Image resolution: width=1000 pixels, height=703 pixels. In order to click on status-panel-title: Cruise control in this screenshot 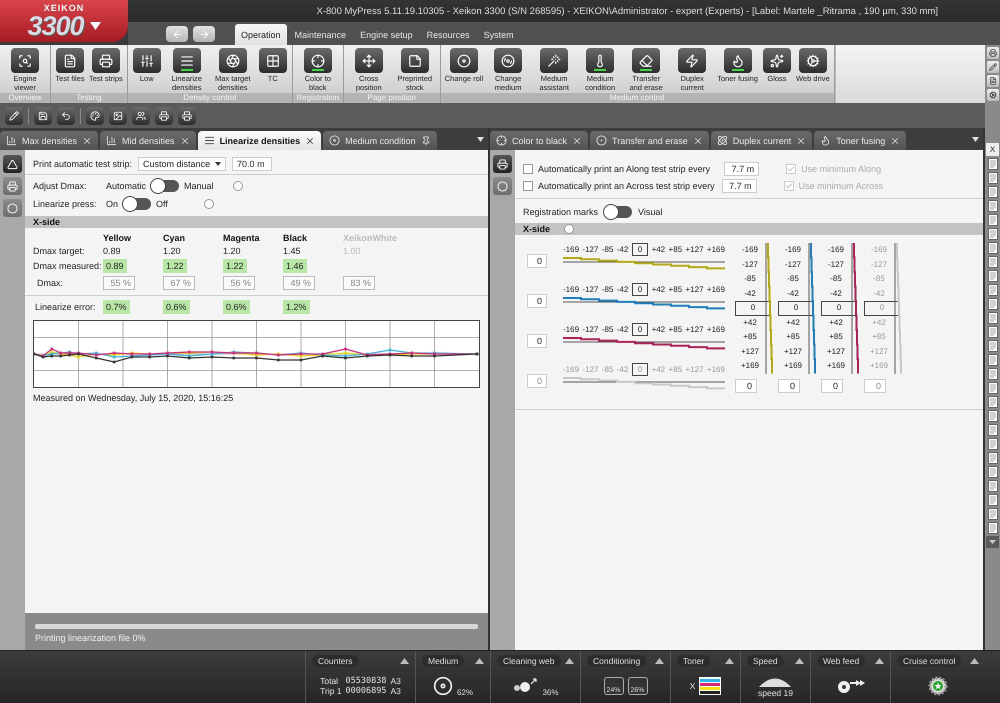, I will do `click(929, 661)`.